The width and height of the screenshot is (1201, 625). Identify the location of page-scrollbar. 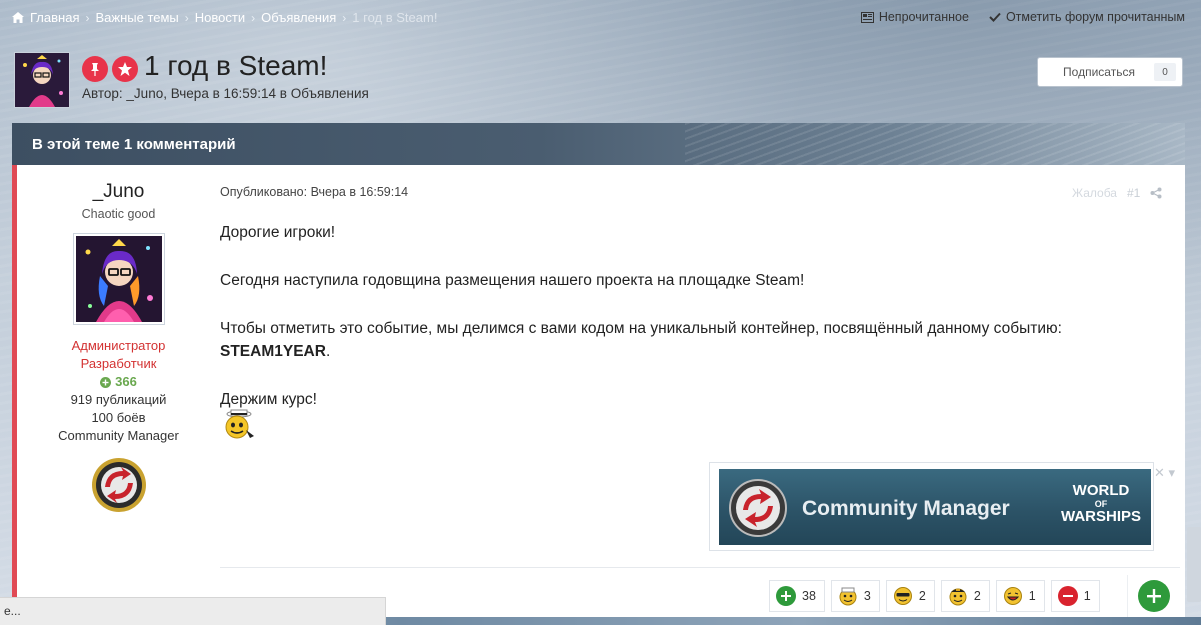
(1194, 564).